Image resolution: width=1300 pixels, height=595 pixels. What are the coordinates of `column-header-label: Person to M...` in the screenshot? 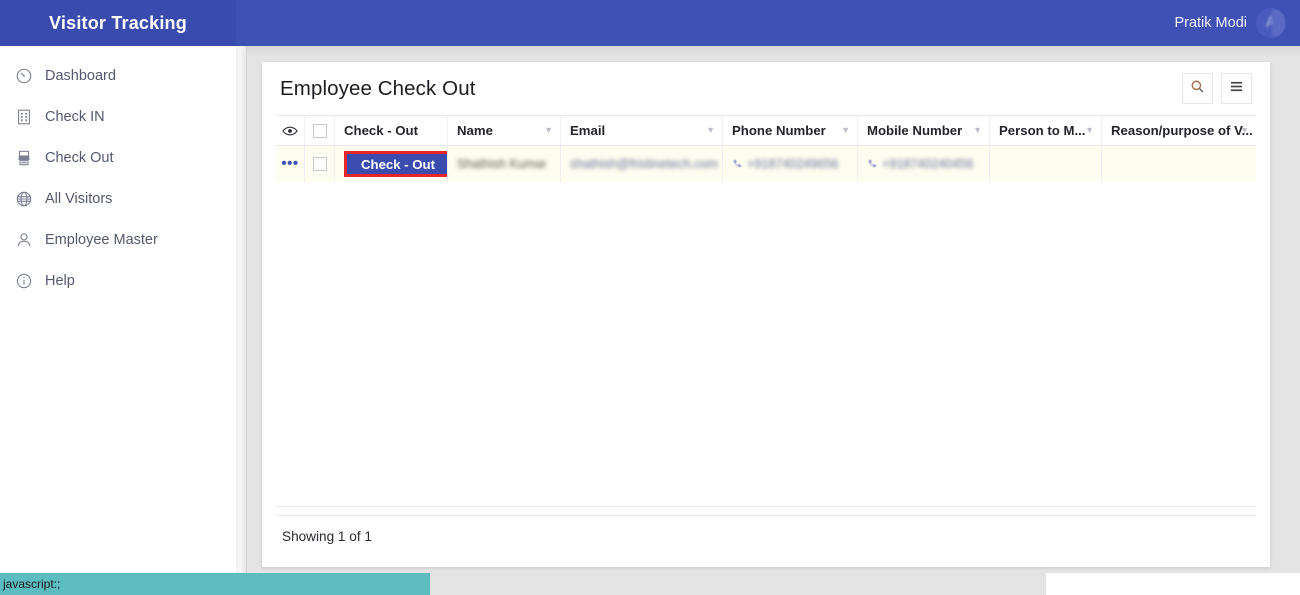 It's located at (1042, 130).